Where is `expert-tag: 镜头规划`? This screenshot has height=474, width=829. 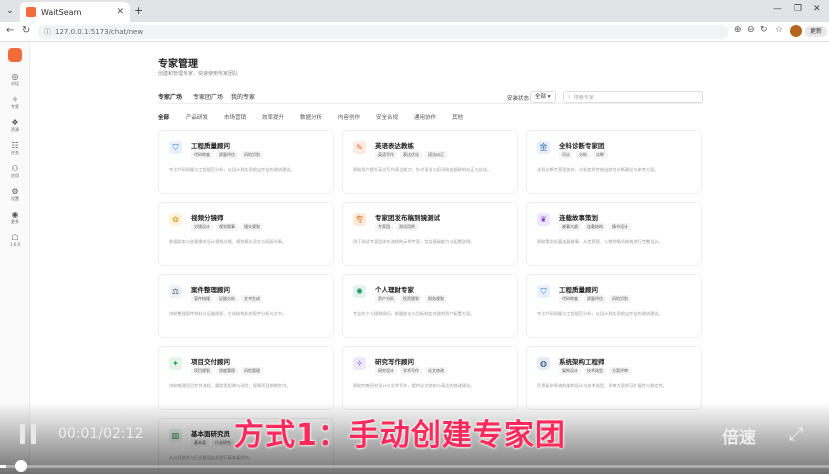 expert-tag: 镜头规划 is located at coordinates (252, 227).